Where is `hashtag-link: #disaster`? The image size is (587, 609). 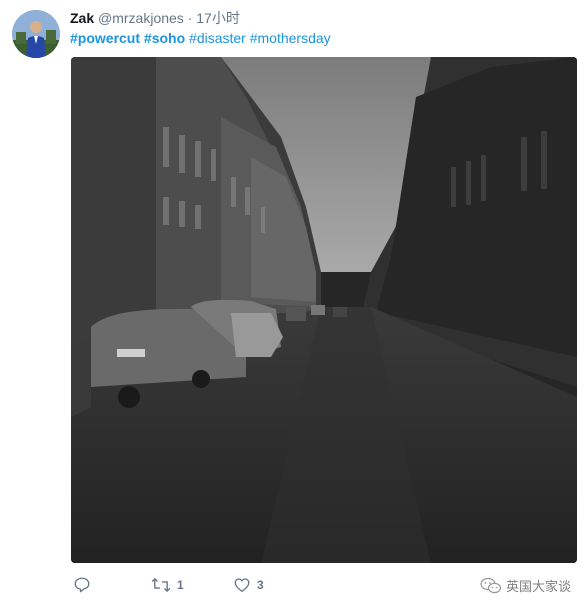
hashtag-link: #disaster is located at coordinates (217, 38).